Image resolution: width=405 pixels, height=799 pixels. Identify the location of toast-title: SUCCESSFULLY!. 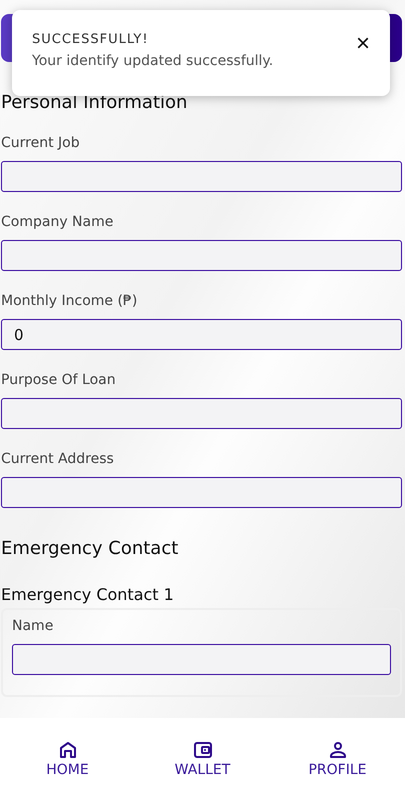
(91, 39).